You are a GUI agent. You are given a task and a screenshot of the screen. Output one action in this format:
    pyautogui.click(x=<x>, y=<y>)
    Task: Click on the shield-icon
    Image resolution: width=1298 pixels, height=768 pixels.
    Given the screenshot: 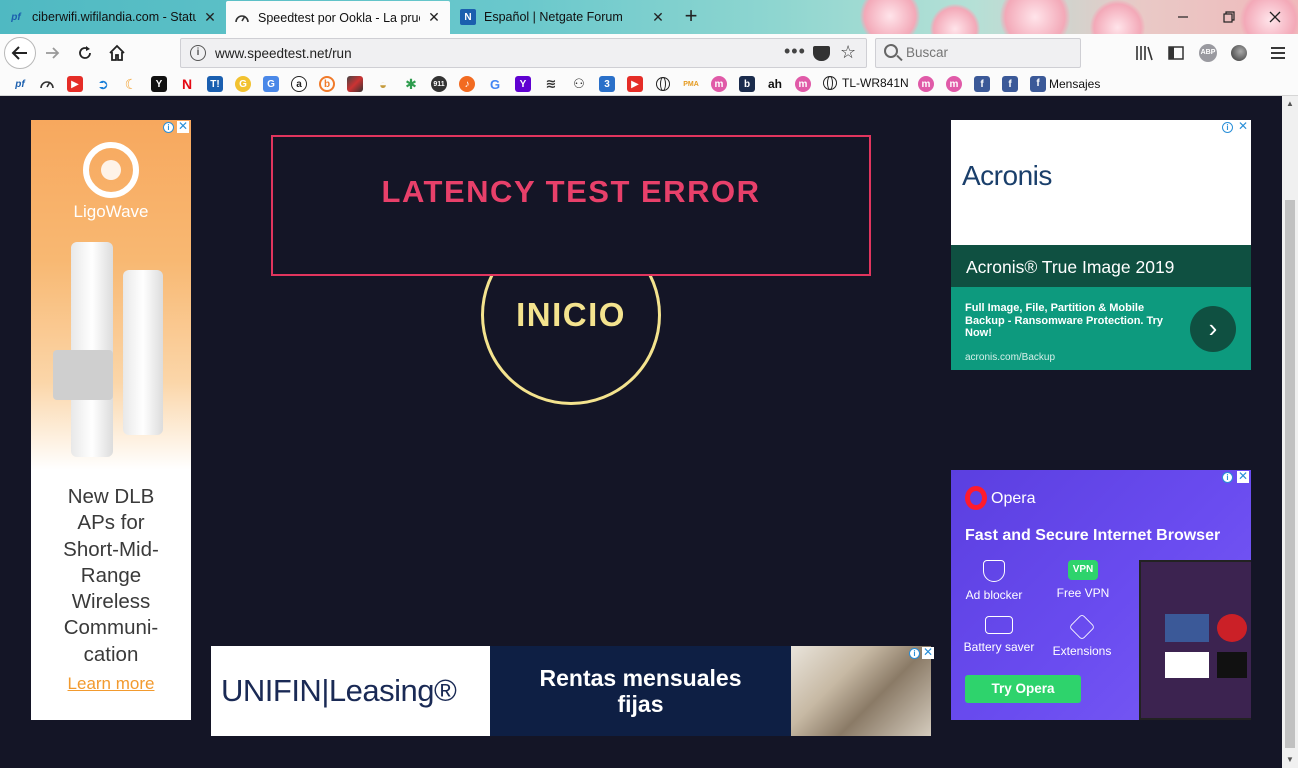 What is the action you would take?
    pyautogui.click(x=994, y=571)
    